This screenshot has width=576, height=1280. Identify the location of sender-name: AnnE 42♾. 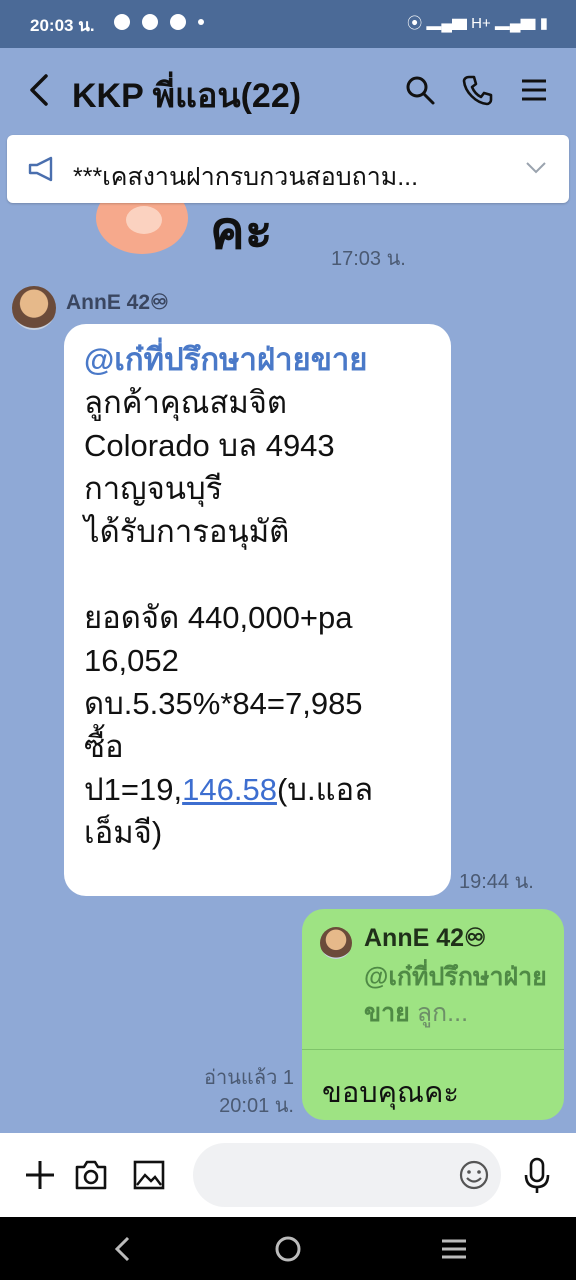
(117, 302).